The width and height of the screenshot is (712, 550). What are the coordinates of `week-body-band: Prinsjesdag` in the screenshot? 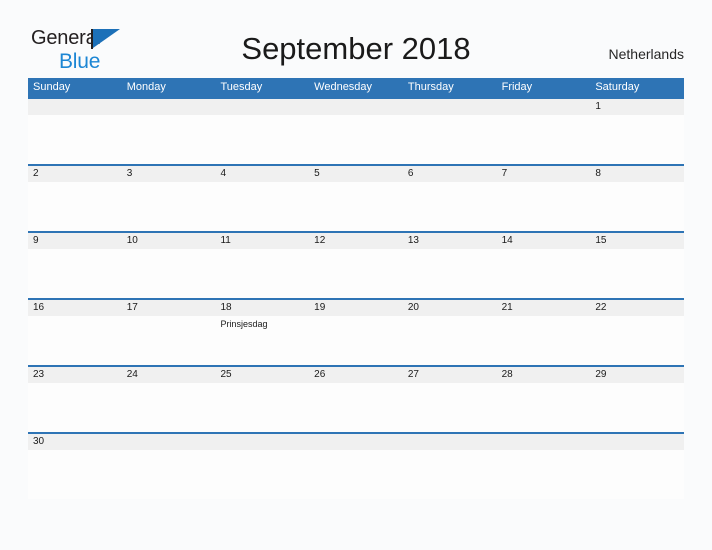 It's located at (356, 340).